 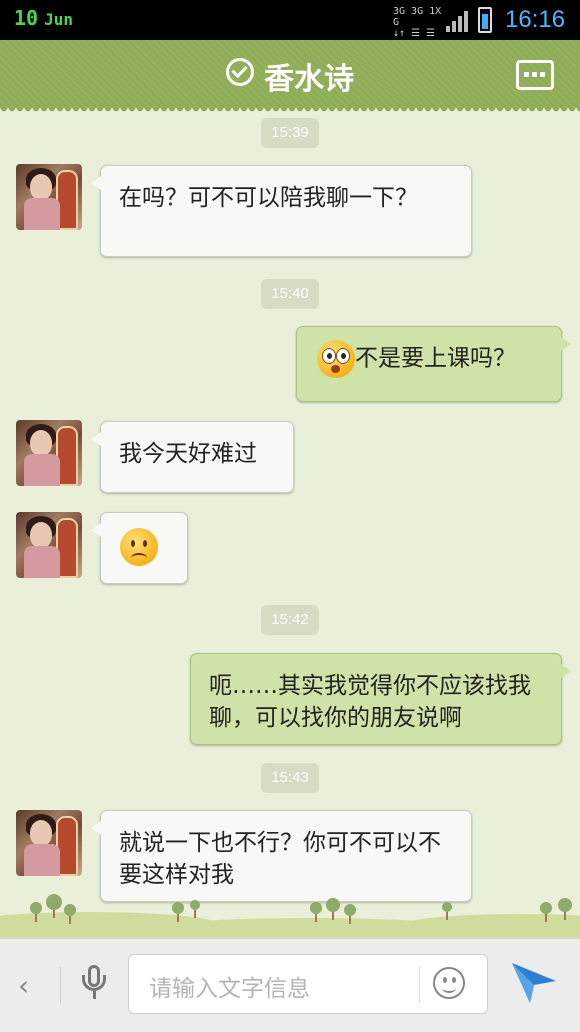 I want to click on signal-icon, so click(x=458, y=21).